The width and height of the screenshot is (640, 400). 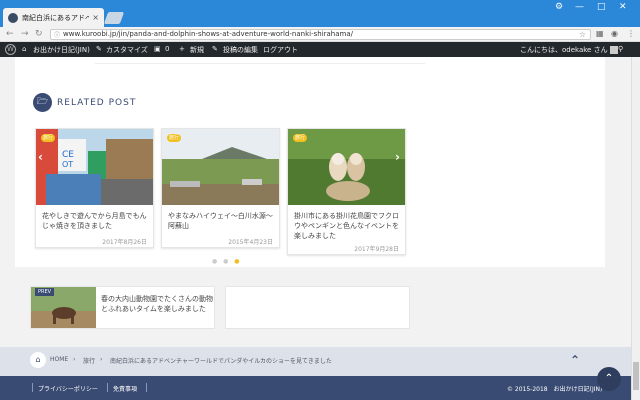 I want to click on card-title: 掛川市にある掛川花鳥園でフクロウやペンギンと色んなイベントを楽しみました, so click(x=346, y=226).